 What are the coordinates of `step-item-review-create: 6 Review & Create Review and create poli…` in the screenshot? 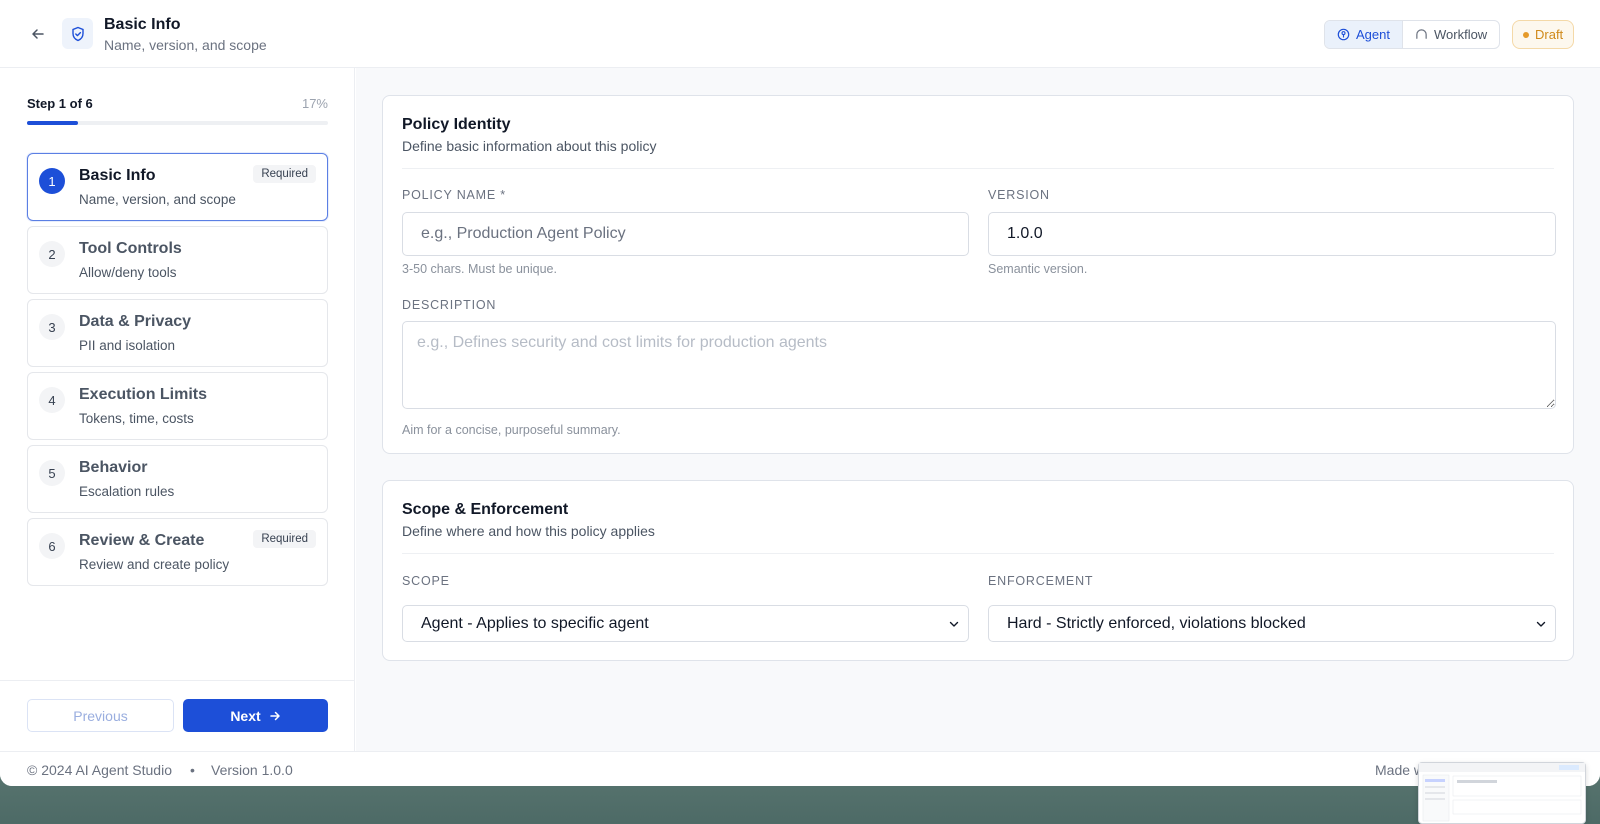 It's located at (177, 552).